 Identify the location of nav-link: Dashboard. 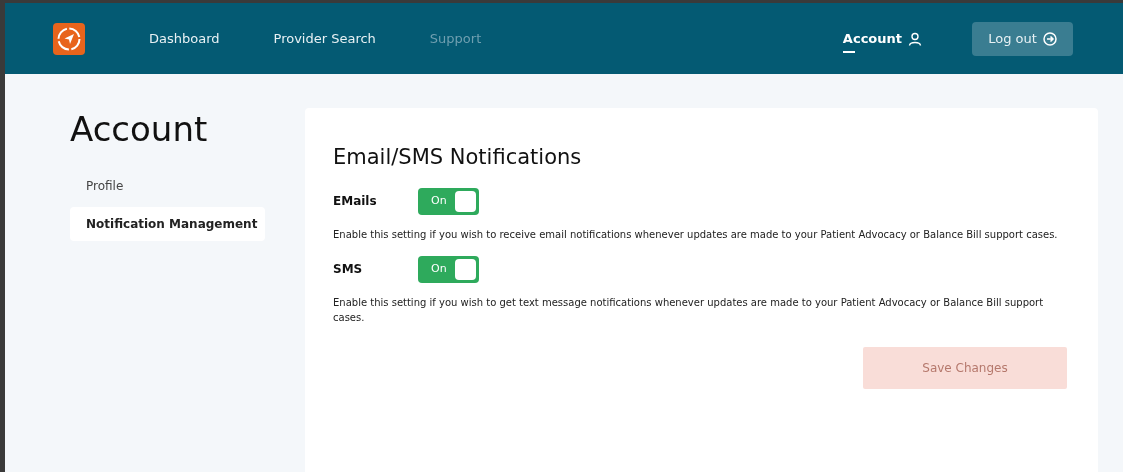
(184, 38).